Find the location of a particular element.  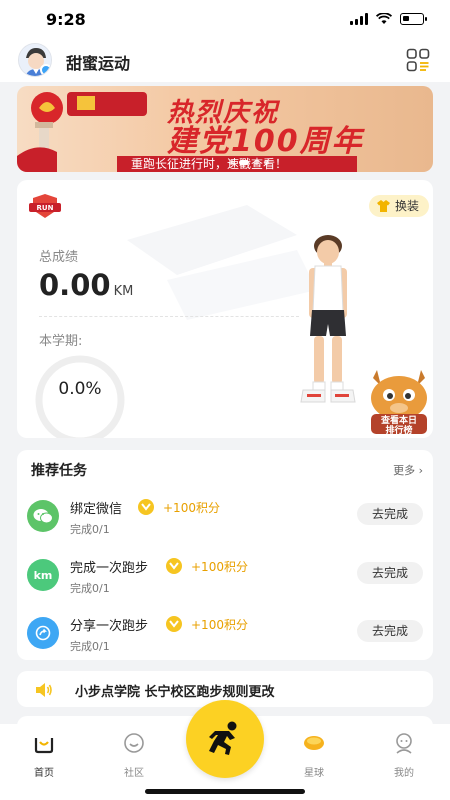

planet-icon is located at coordinates (314, 743).